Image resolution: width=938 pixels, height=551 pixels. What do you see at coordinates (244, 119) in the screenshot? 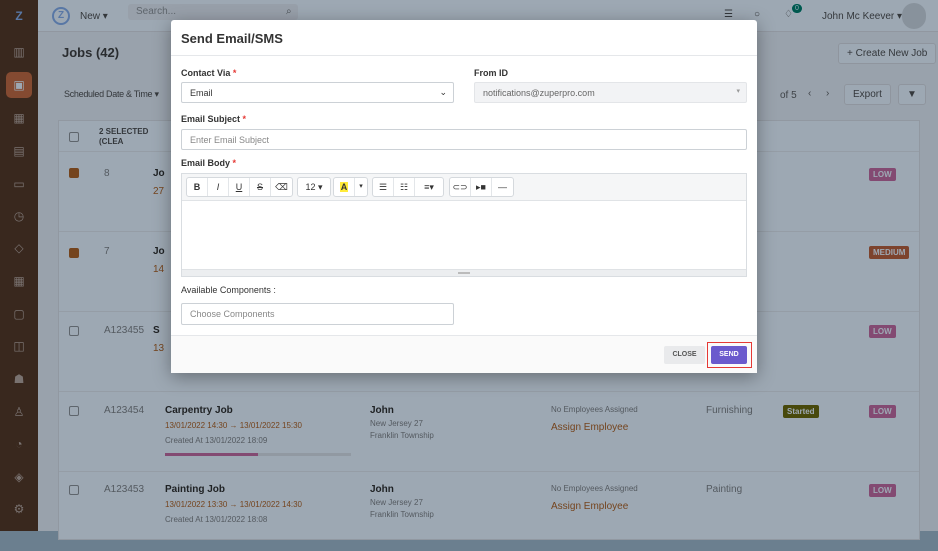
I see `required-mark: *` at bounding box center [244, 119].